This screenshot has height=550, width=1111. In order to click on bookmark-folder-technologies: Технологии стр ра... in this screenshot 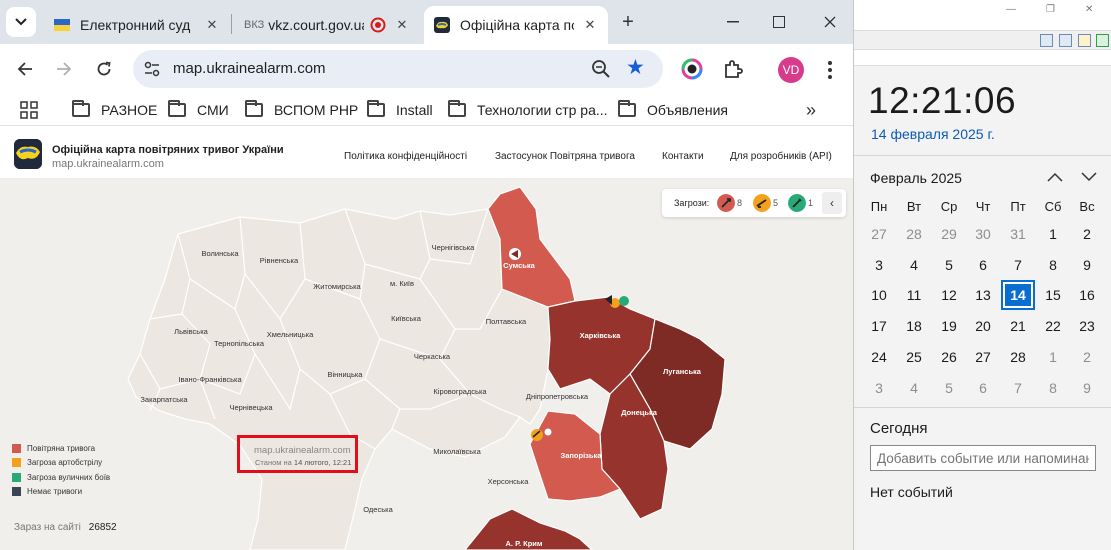, I will do `click(528, 110)`.